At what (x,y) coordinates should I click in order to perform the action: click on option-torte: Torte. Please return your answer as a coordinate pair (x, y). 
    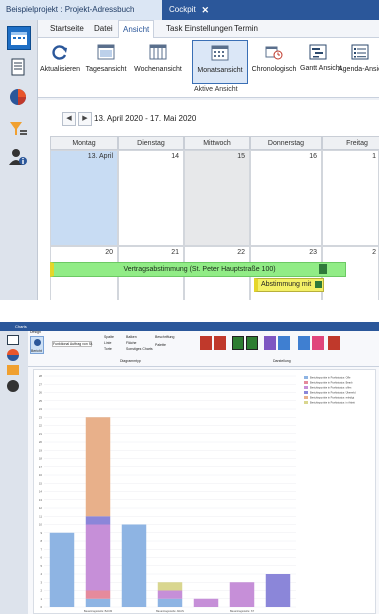
    Looking at the image, I should click on (108, 349).